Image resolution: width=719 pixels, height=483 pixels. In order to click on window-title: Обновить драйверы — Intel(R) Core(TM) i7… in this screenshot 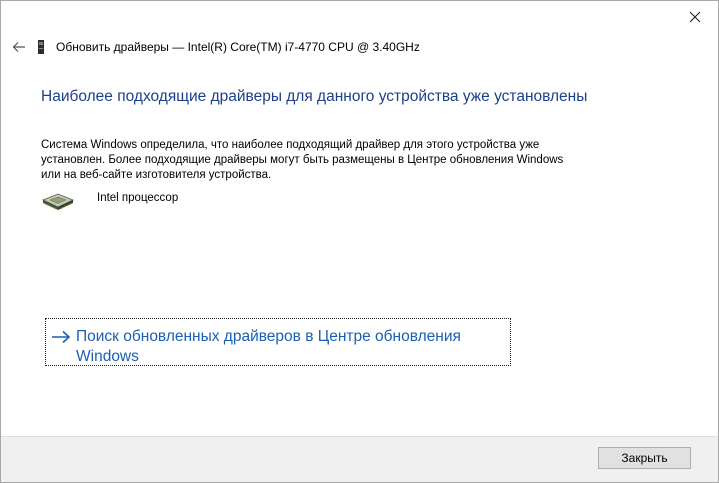, I will do `click(238, 47)`.